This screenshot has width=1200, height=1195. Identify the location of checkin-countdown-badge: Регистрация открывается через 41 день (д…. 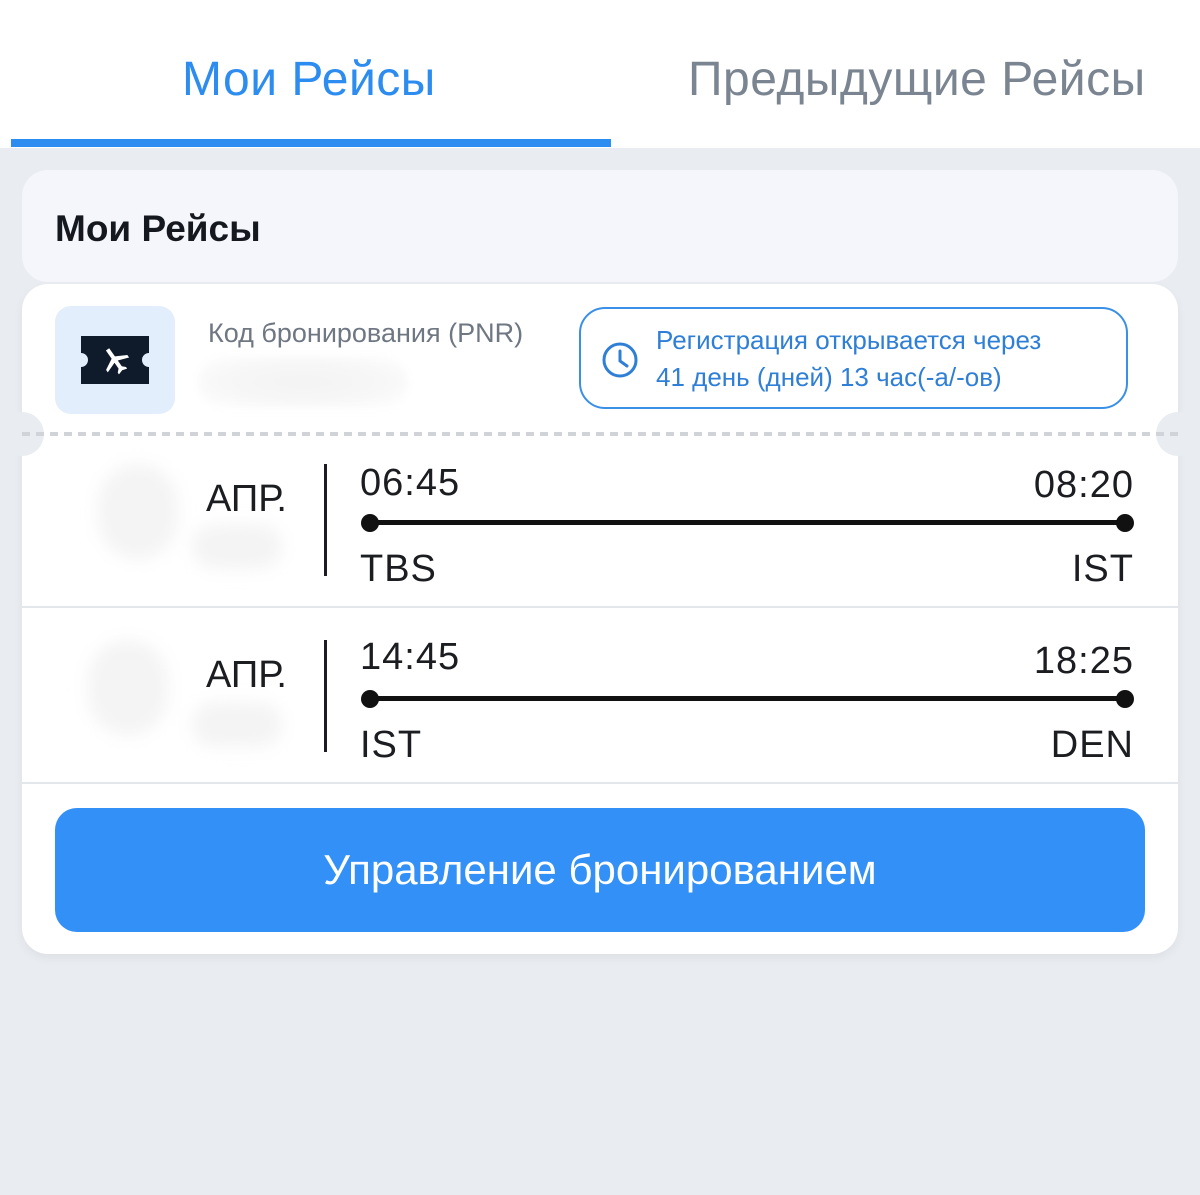
(853, 358).